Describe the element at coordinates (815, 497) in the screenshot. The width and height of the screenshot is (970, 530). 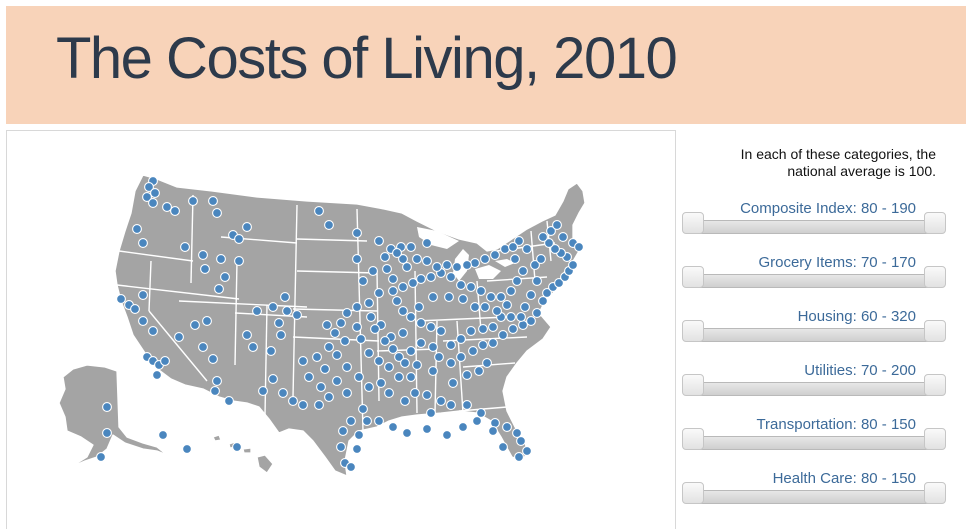
I see `health-care-slider-track` at that location.